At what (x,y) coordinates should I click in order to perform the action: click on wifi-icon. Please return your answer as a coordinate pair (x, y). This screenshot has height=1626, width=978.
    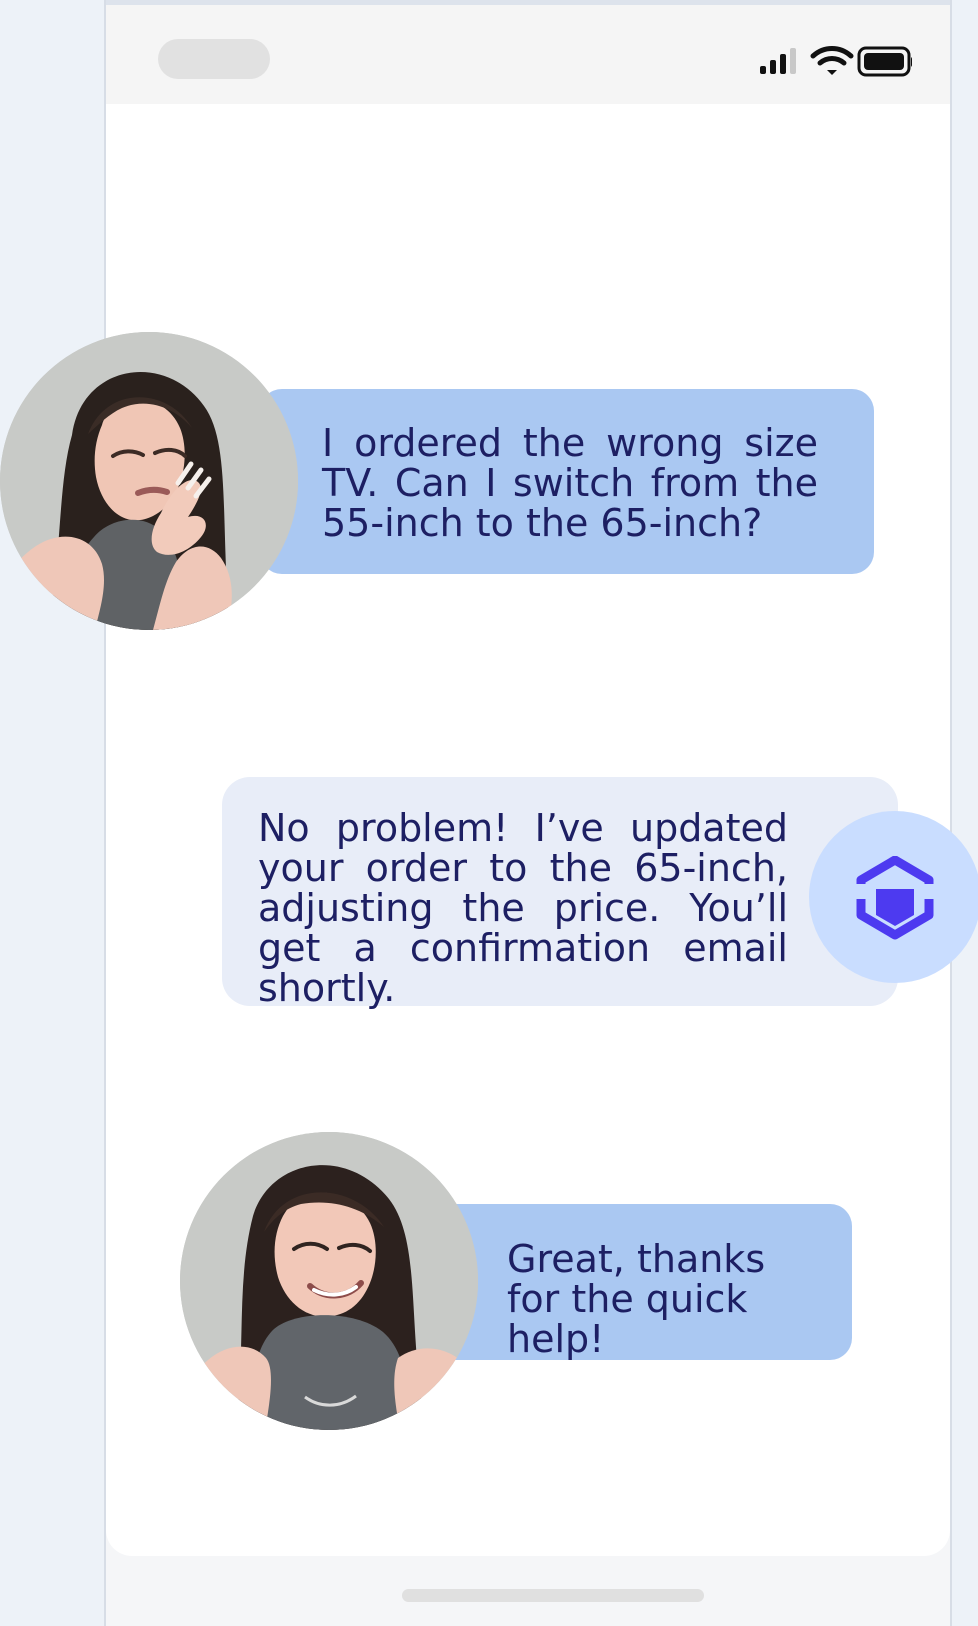
    Looking at the image, I should click on (832, 60).